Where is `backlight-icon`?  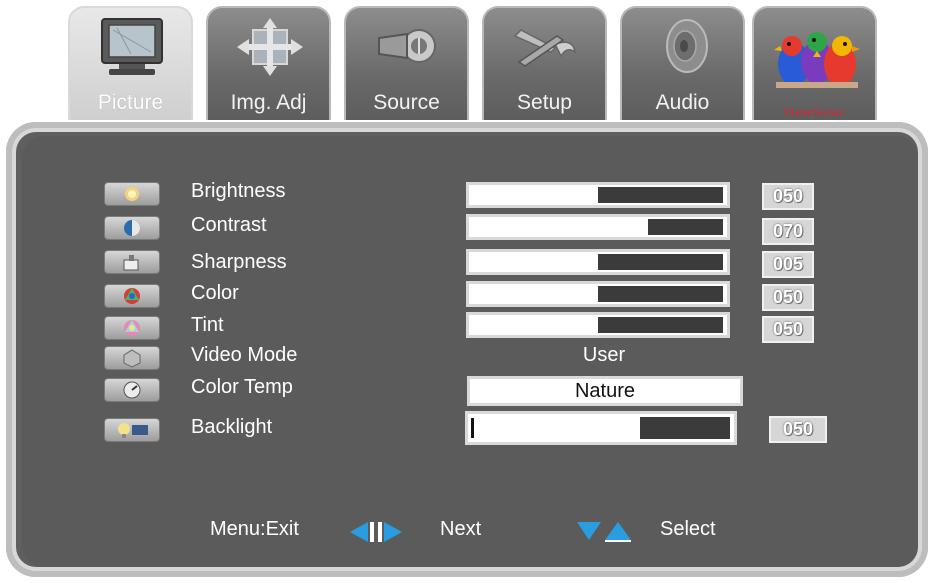 backlight-icon is located at coordinates (132, 430).